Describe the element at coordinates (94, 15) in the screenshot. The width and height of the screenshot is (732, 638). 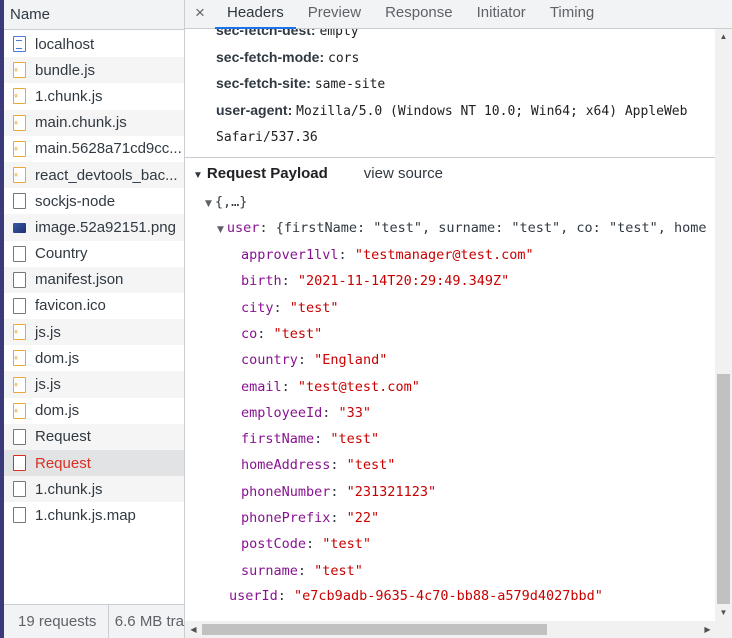
I see `name-column-header: Name` at that location.